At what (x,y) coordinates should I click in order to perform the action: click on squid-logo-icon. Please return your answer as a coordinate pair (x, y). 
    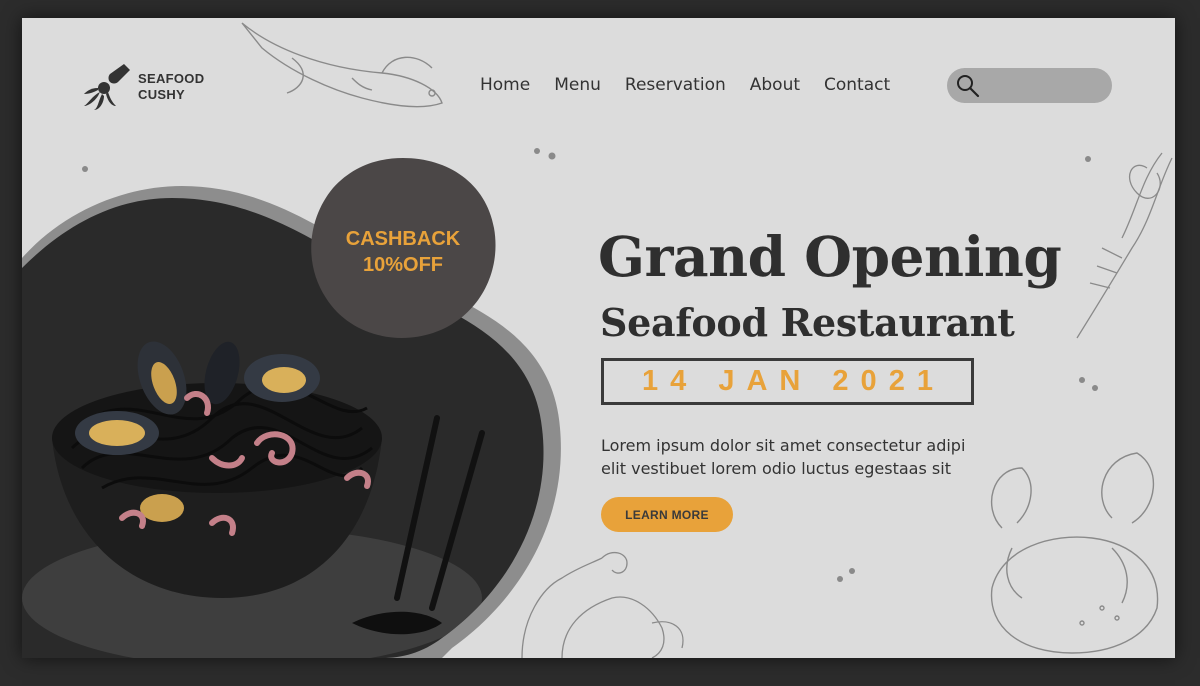
    Looking at the image, I should click on (107, 87).